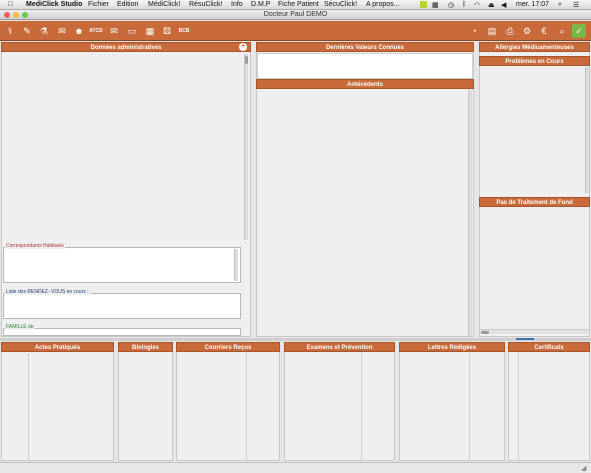  Describe the element at coordinates (469, 407) in the screenshot. I see `lettres-column-divider` at that location.